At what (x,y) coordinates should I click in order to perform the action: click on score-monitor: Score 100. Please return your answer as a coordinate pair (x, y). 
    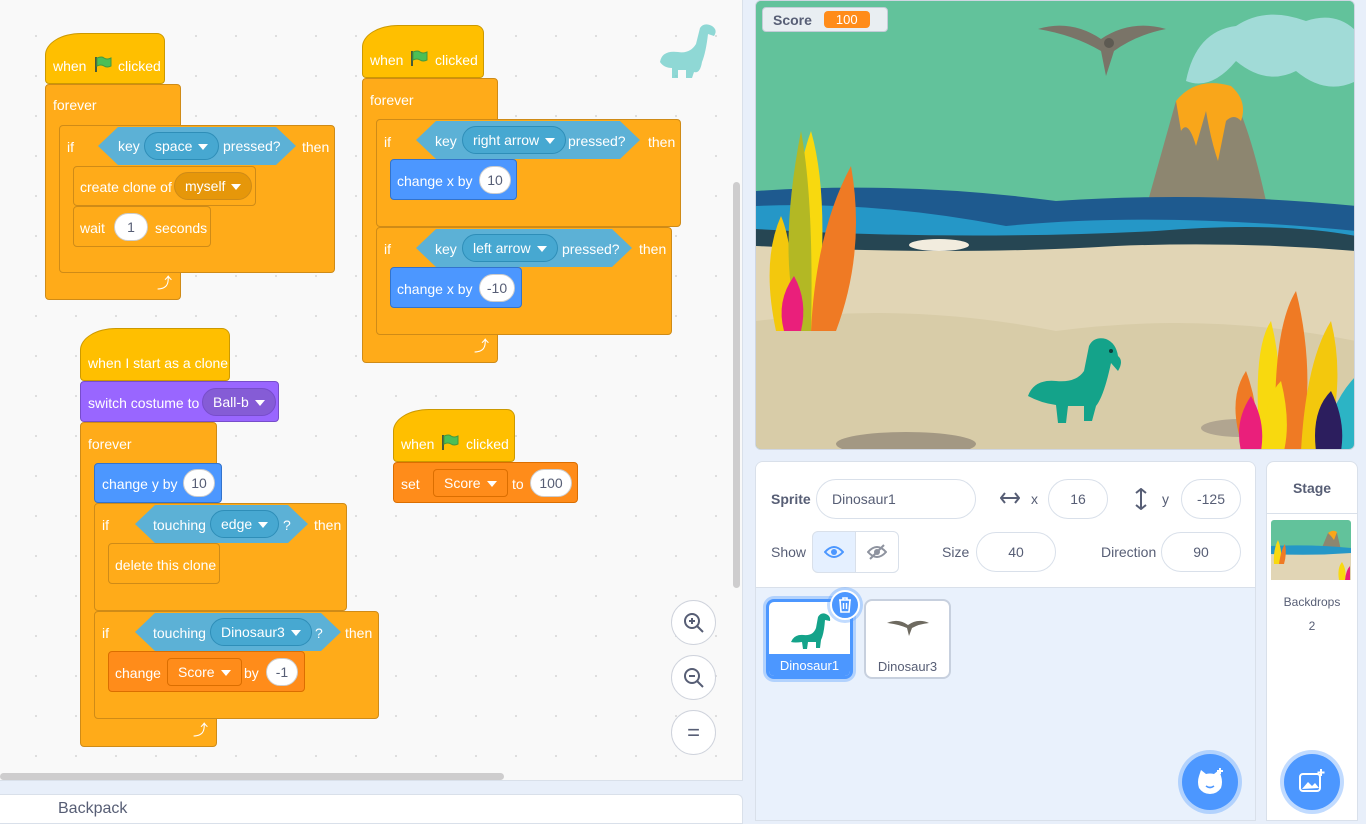
    Looking at the image, I should click on (825, 19).